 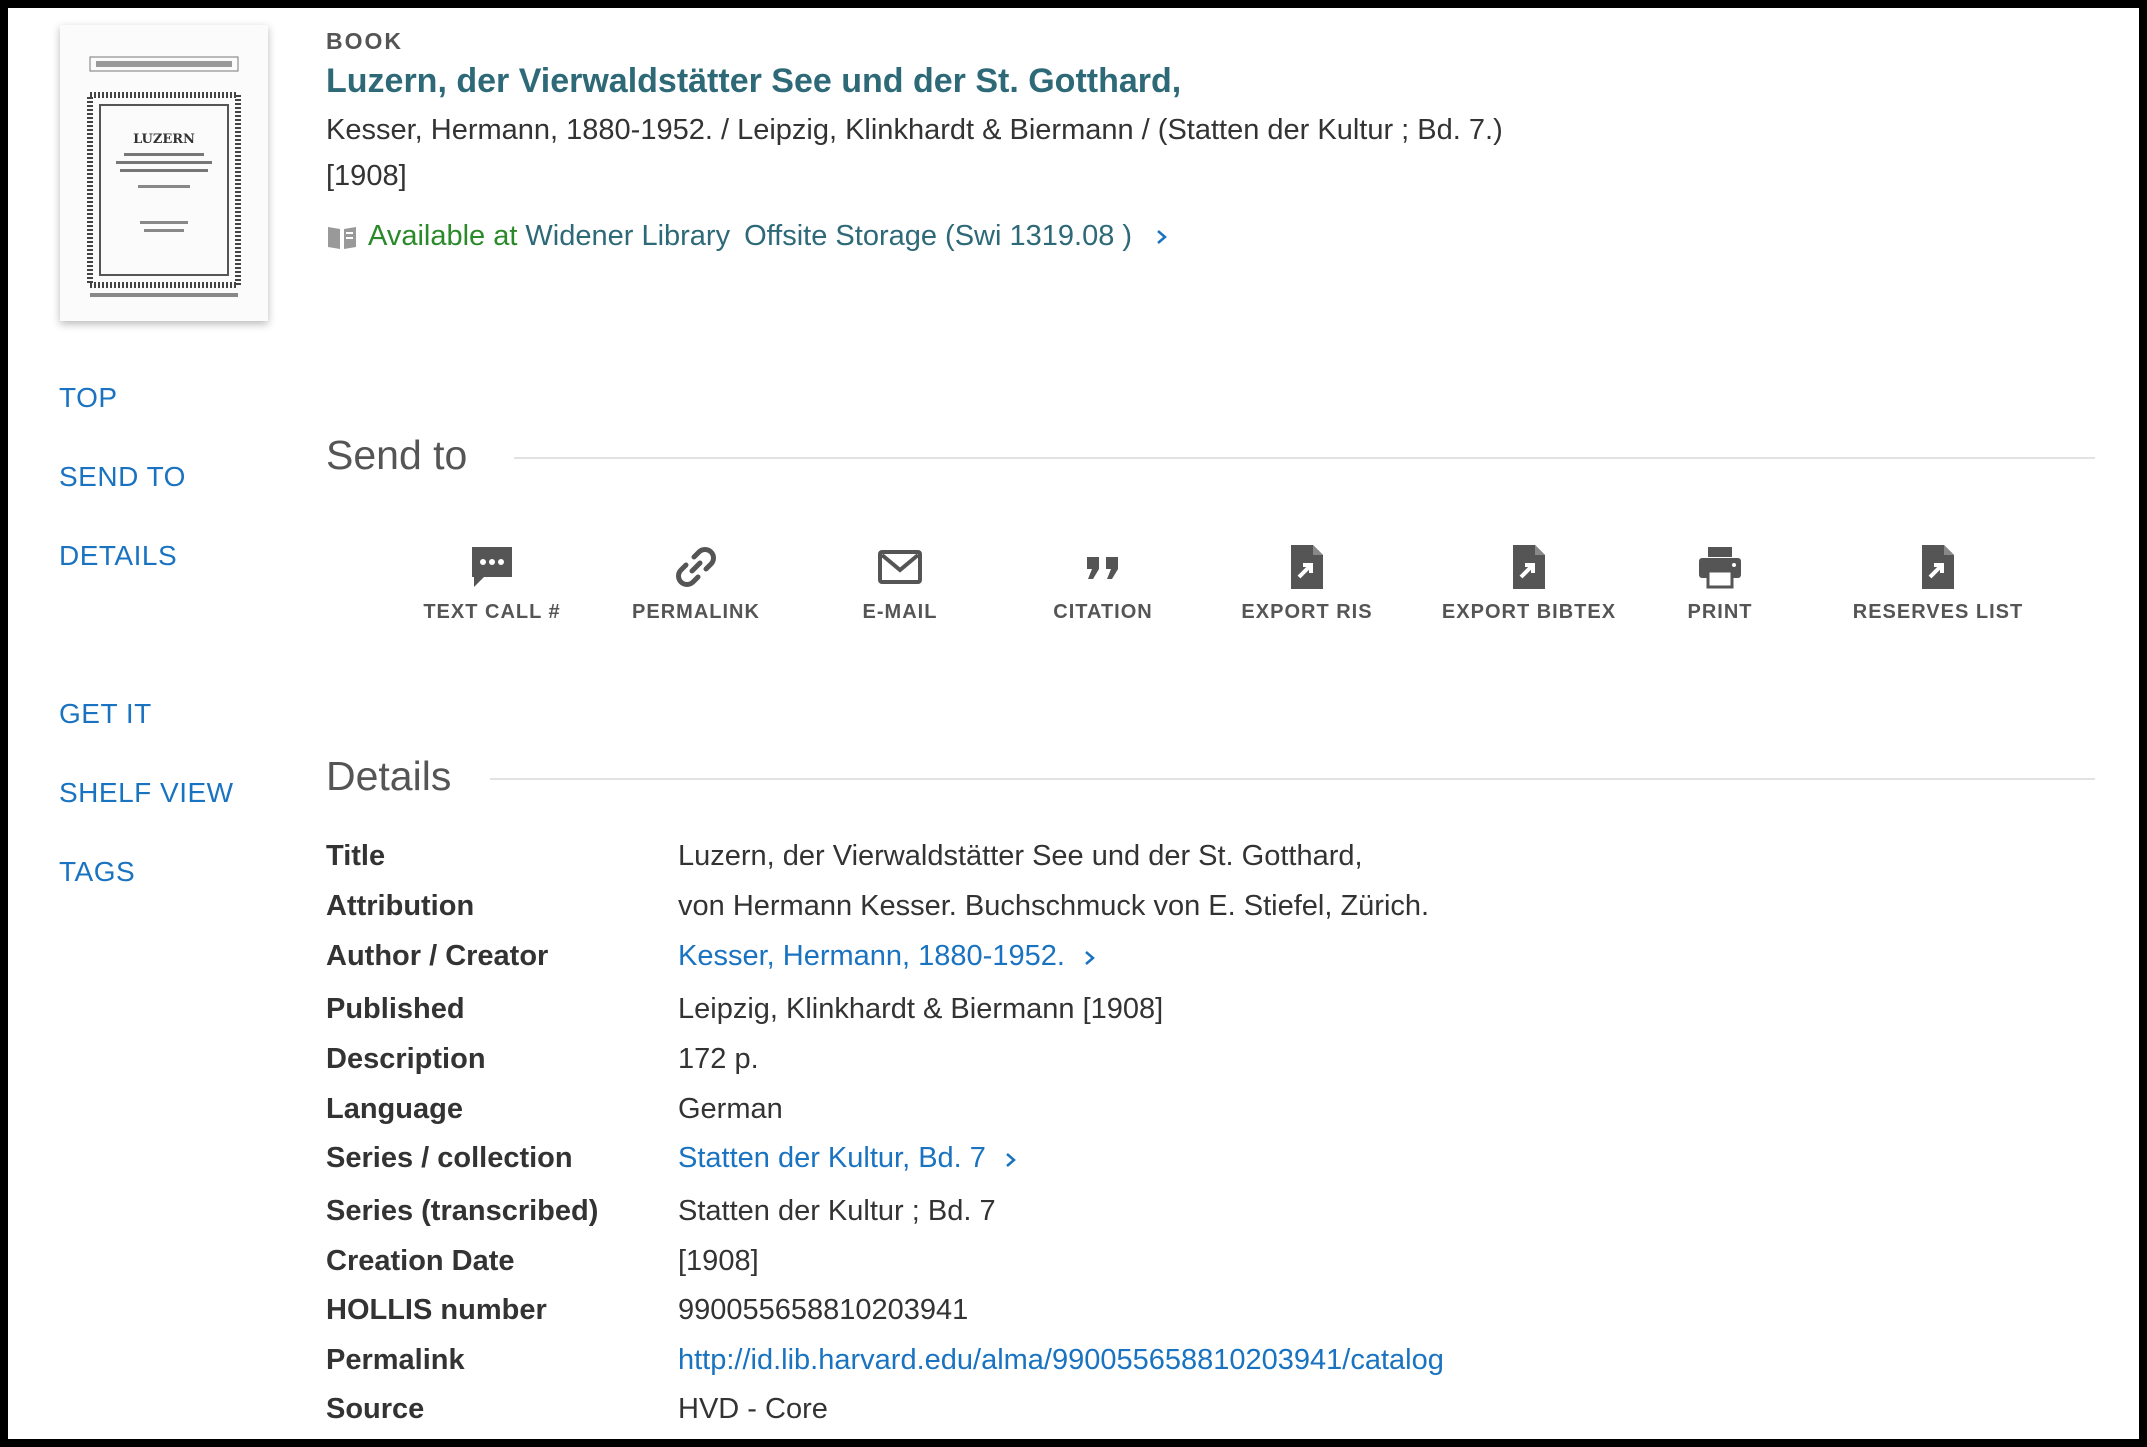 I want to click on print-label: PRINT, so click(x=1720, y=612).